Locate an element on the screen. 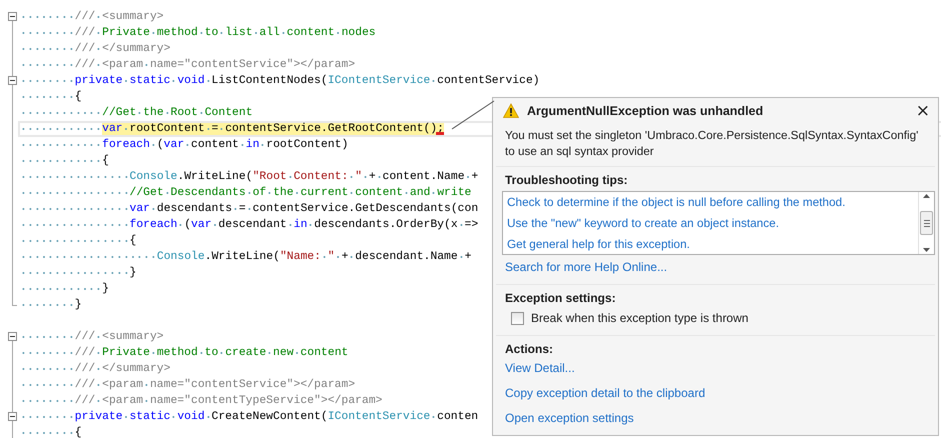 The height and width of the screenshot is (438, 941). code-line: private static void CreateNewContent(IContentService conten is located at coordinates (249, 417).